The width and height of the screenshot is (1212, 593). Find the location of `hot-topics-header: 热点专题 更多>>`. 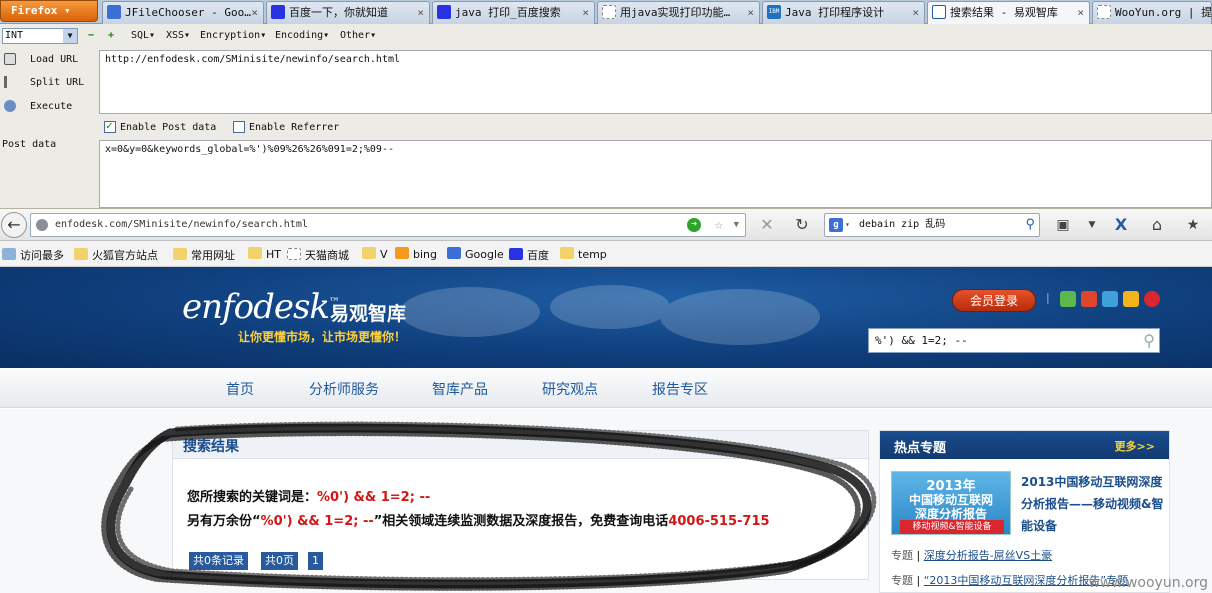

hot-topics-header: 热点专题 更多>> is located at coordinates (1024, 445).